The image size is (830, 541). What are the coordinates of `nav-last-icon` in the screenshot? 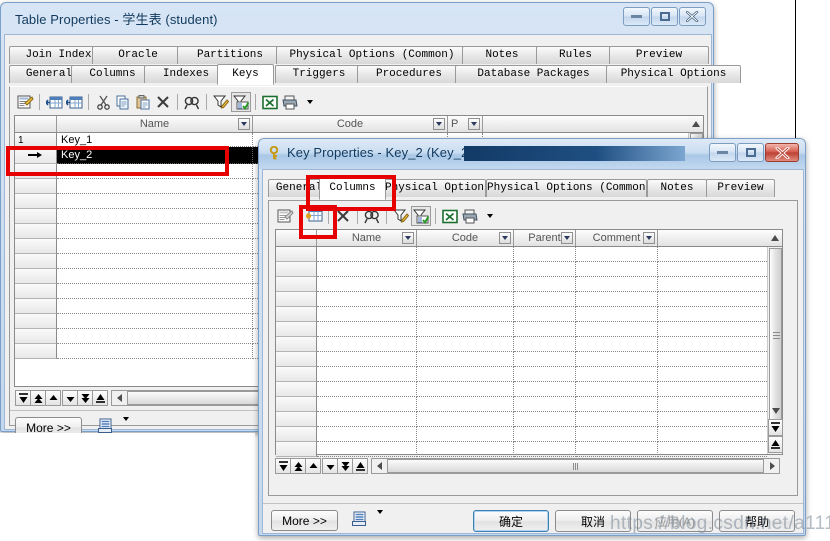 It's located at (100, 398).